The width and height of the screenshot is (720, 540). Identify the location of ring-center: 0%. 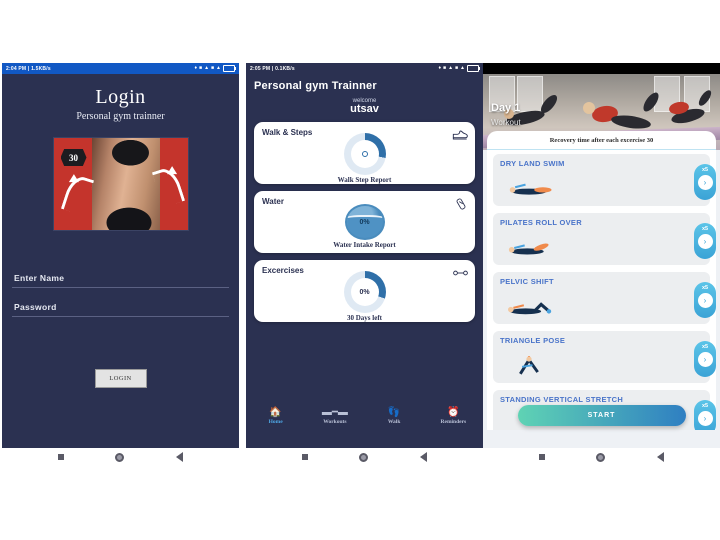
(364, 292).